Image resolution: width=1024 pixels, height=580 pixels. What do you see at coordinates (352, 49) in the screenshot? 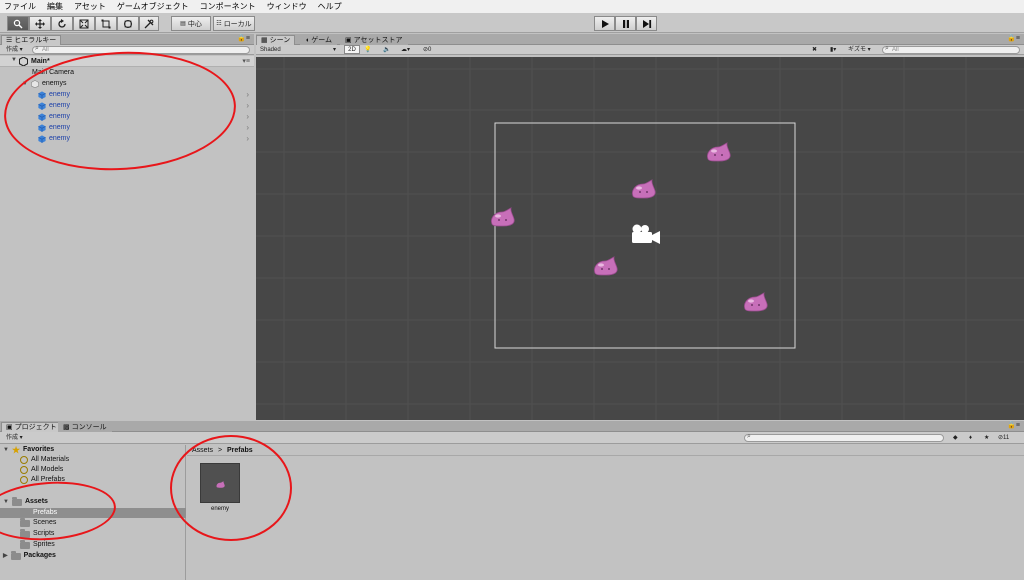
I see `2d-toggle: 2D` at bounding box center [352, 49].